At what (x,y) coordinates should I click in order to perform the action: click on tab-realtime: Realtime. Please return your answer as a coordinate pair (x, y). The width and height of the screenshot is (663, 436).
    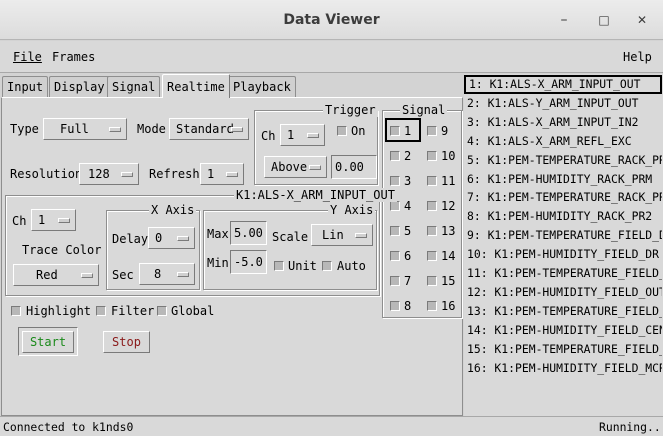
    Looking at the image, I should click on (196, 86).